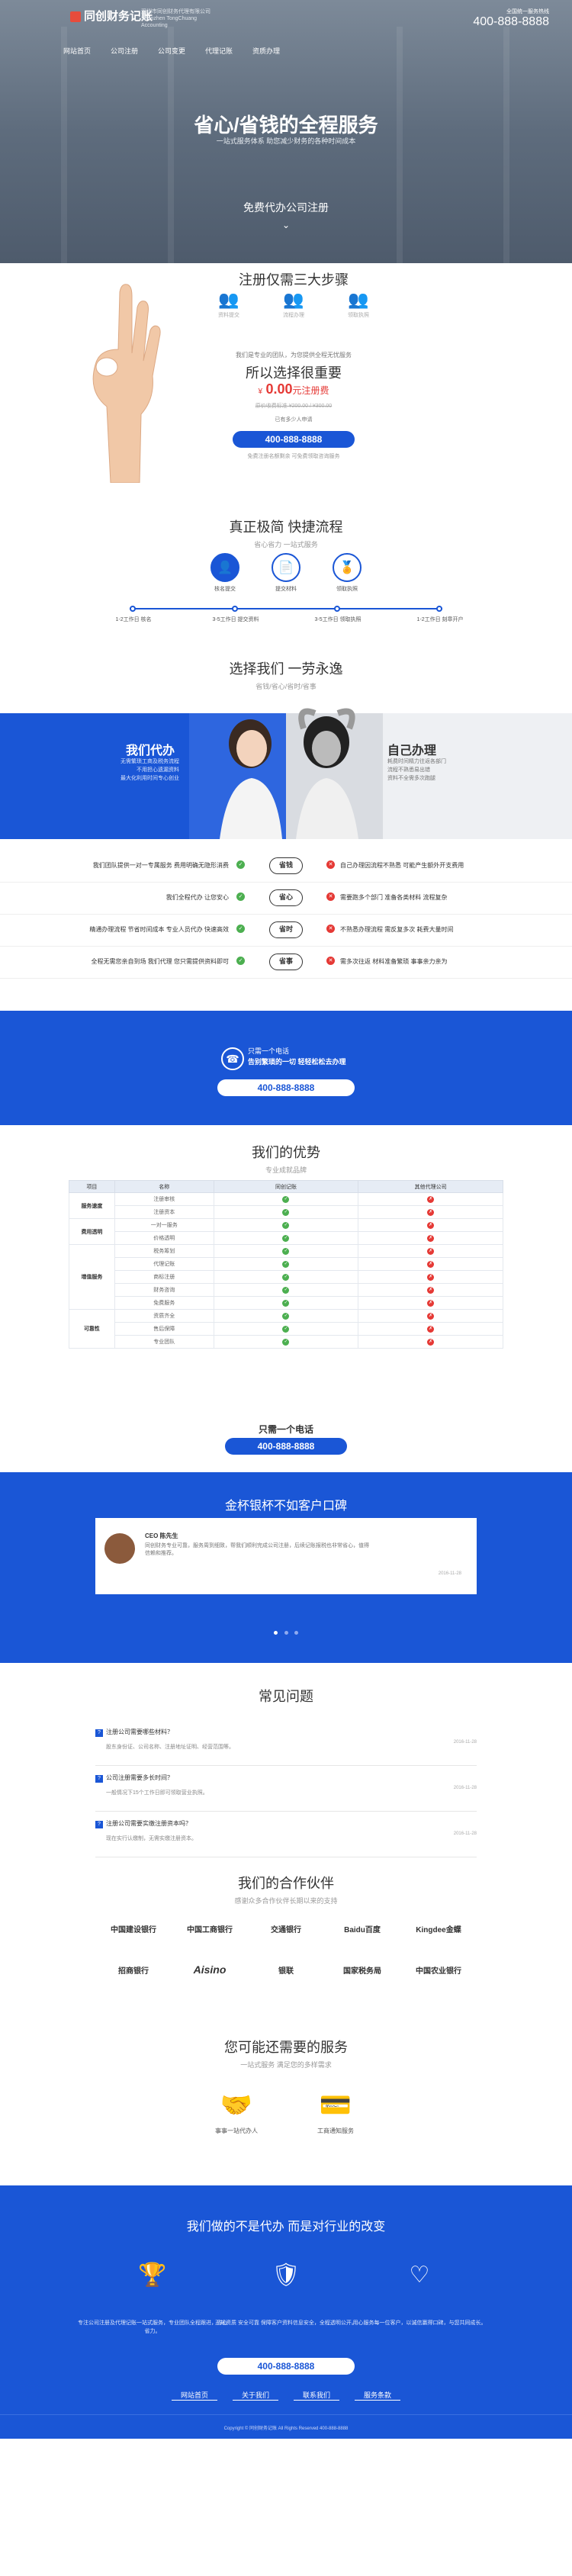 The width and height of the screenshot is (572, 2576). Describe the element at coordinates (152, 2275) in the screenshot. I see `trophy-icon: 🏆` at that location.